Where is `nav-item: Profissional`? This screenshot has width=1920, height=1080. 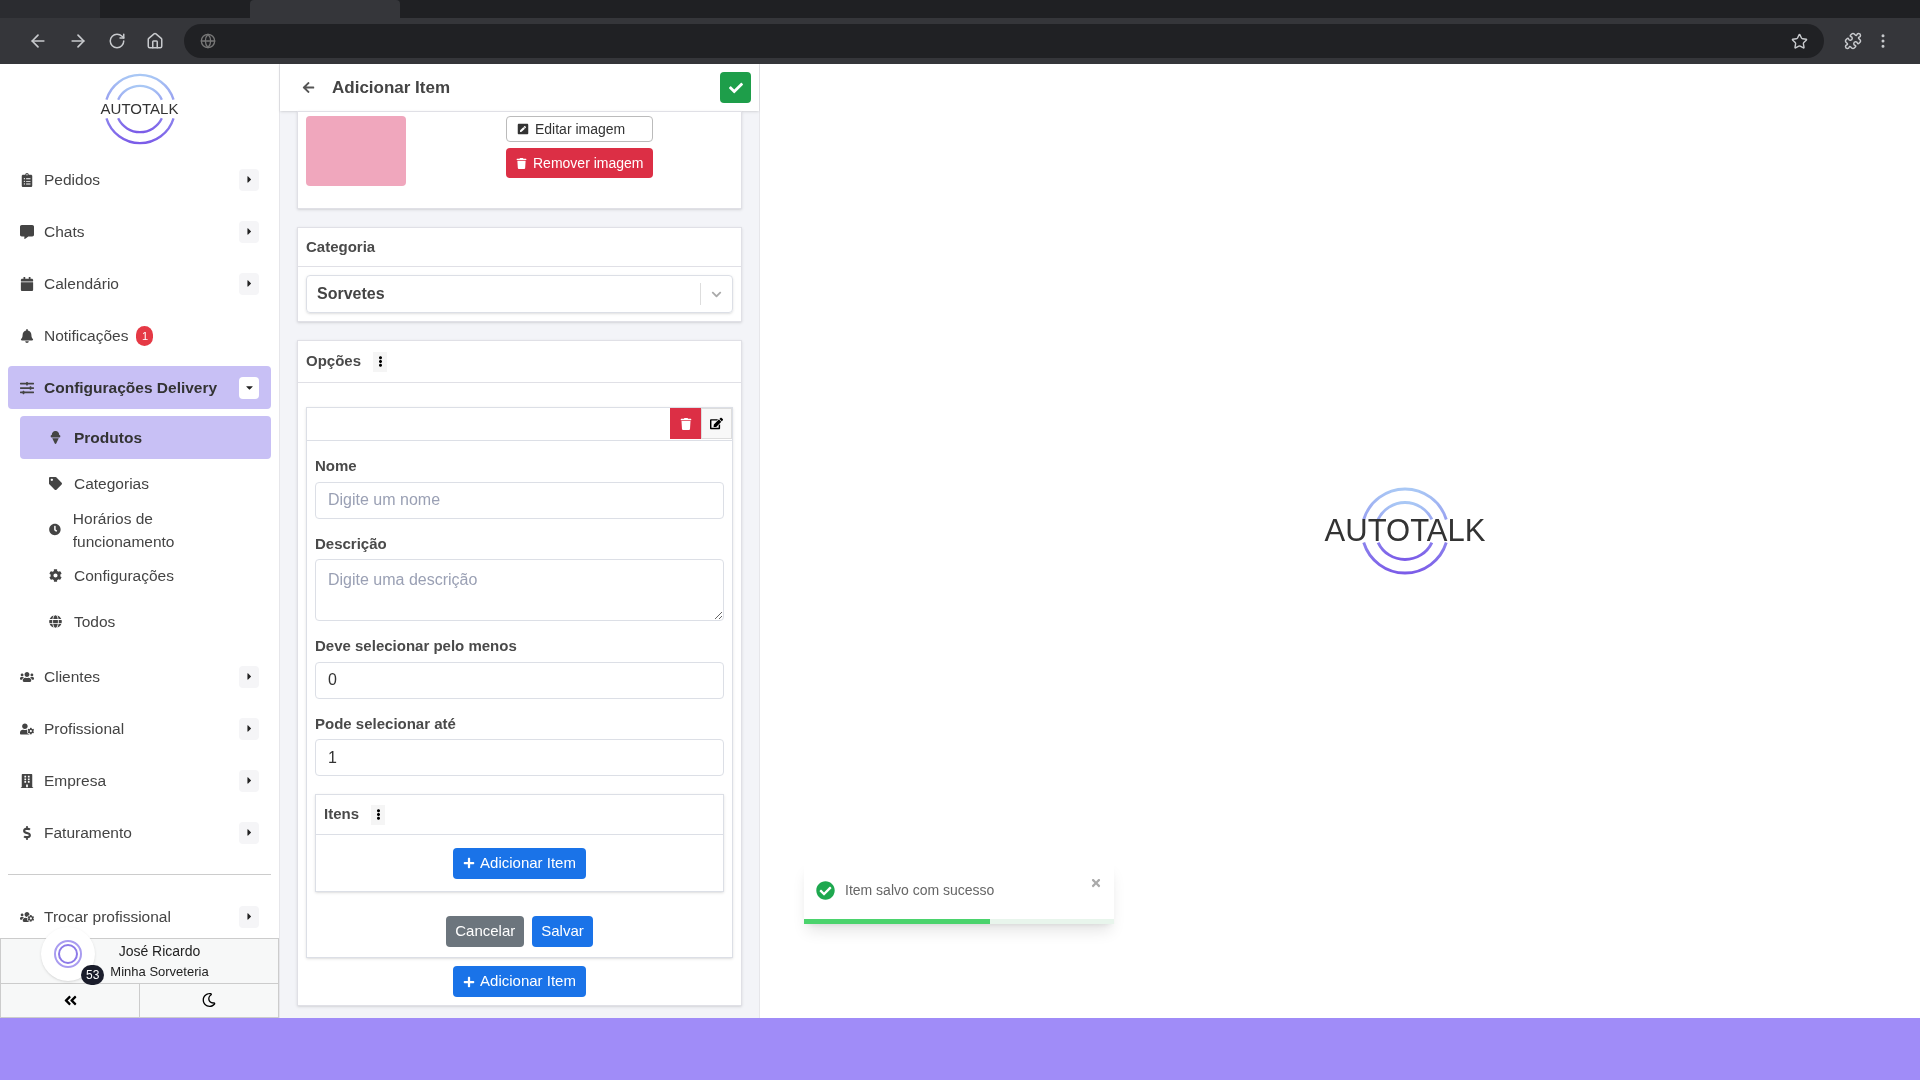 nav-item: Profissional is located at coordinates (139, 729).